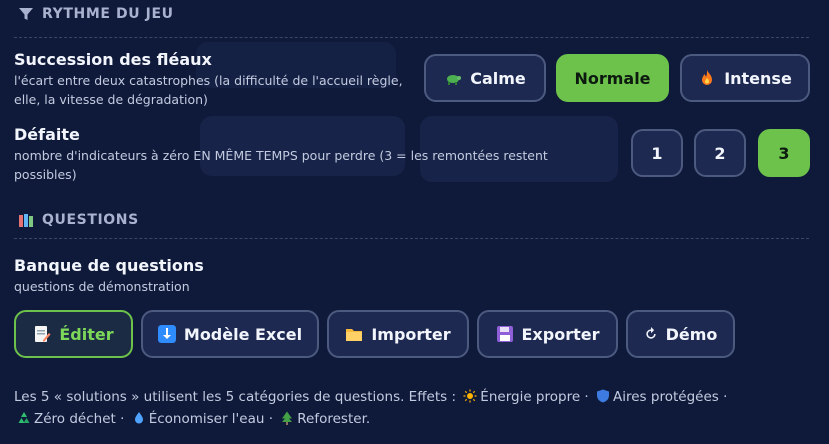 This screenshot has height=444, width=829. I want to click on download-icon, so click(166, 334).